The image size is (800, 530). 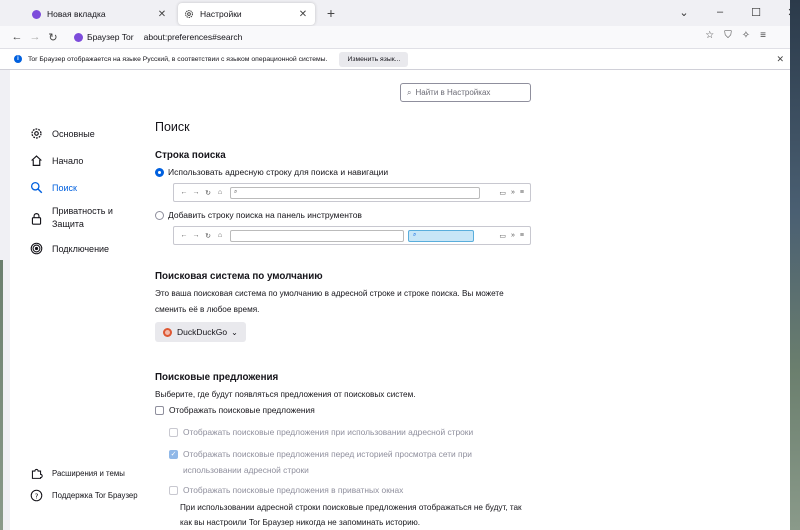 What do you see at coordinates (90, 160) in the screenshot?
I see `sidebar-item-home: Начало` at bounding box center [90, 160].